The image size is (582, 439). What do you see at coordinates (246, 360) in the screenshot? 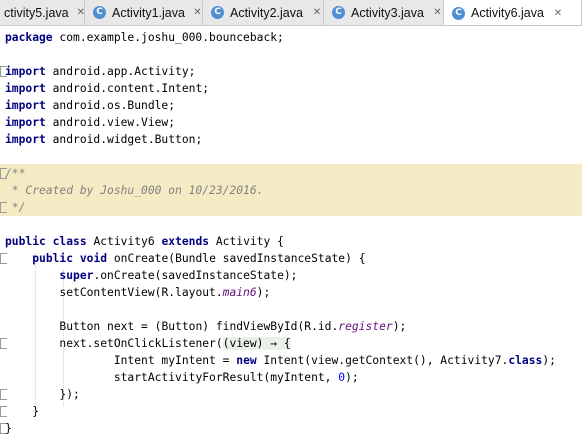
I see `keyword: new` at bounding box center [246, 360].